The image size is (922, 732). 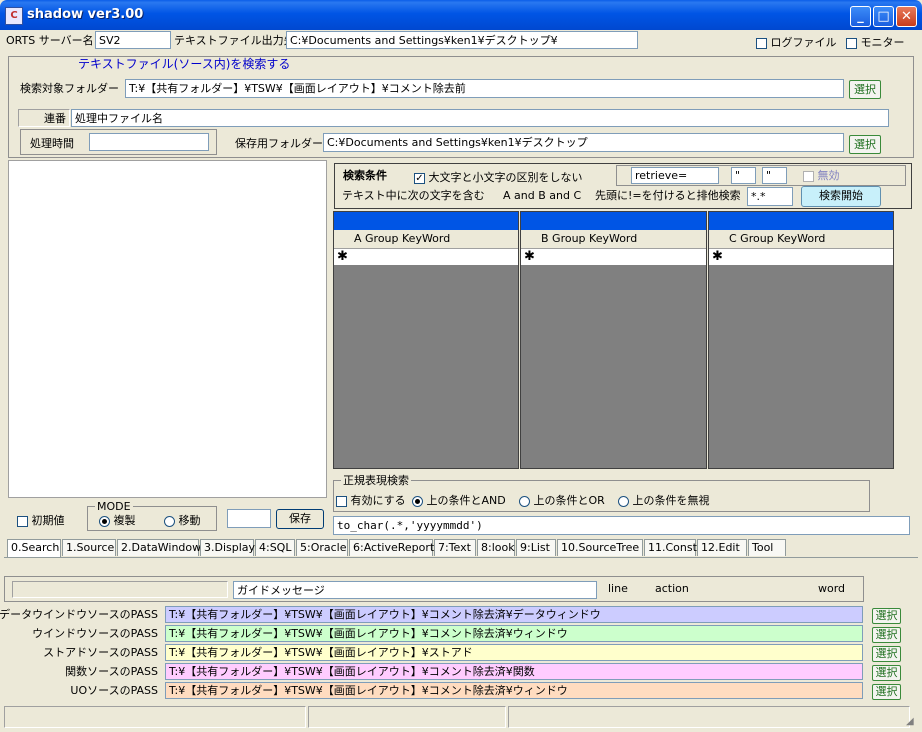 What do you see at coordinates (455, 547) in the screenshot?
I see `tab-7: 7:Text` at bounding box center [455, 547].